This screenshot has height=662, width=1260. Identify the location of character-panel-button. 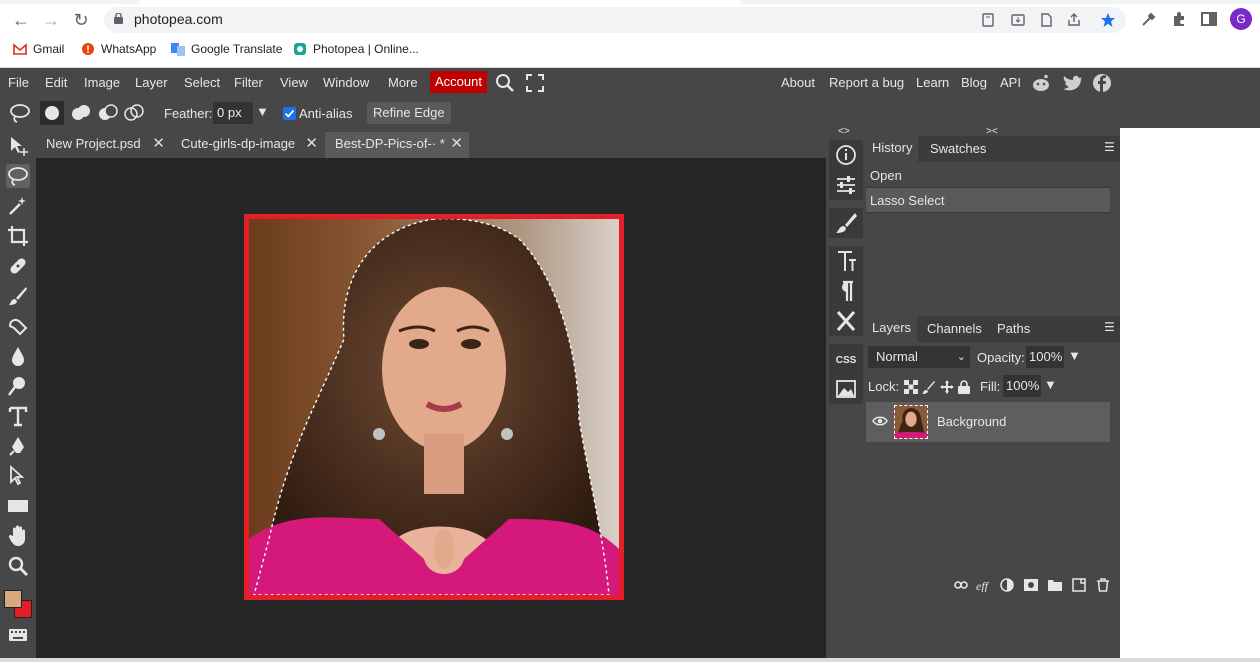
(846, 261).